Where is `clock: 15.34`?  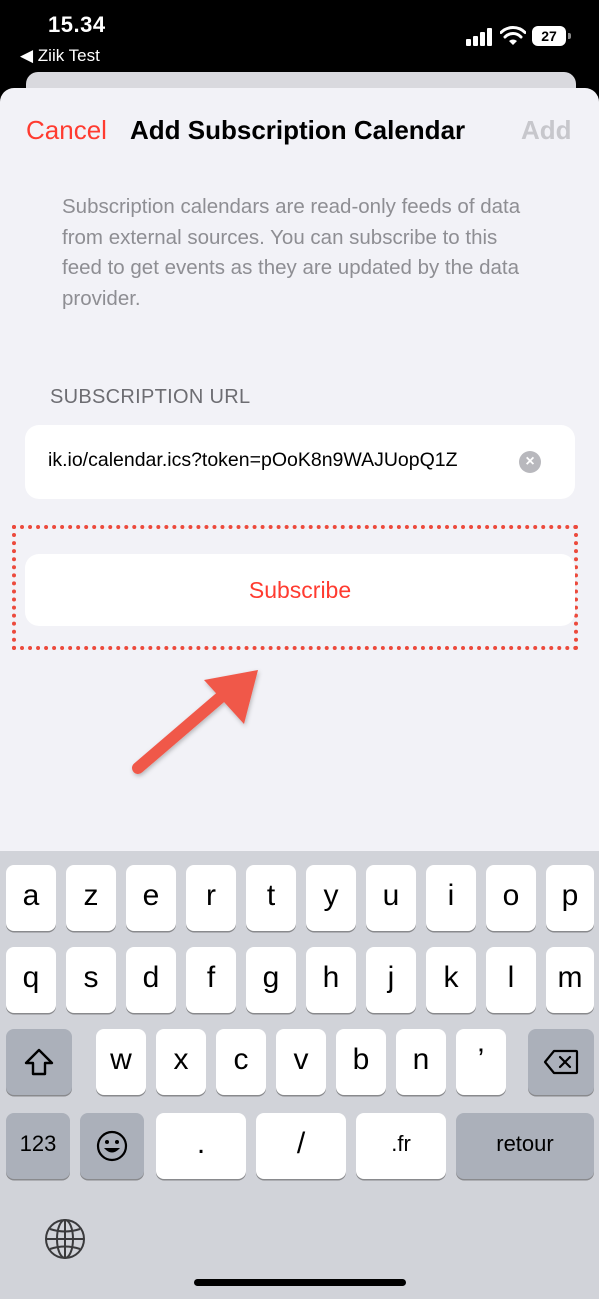 clock: 15.34 is located at coordinates (77, 24).